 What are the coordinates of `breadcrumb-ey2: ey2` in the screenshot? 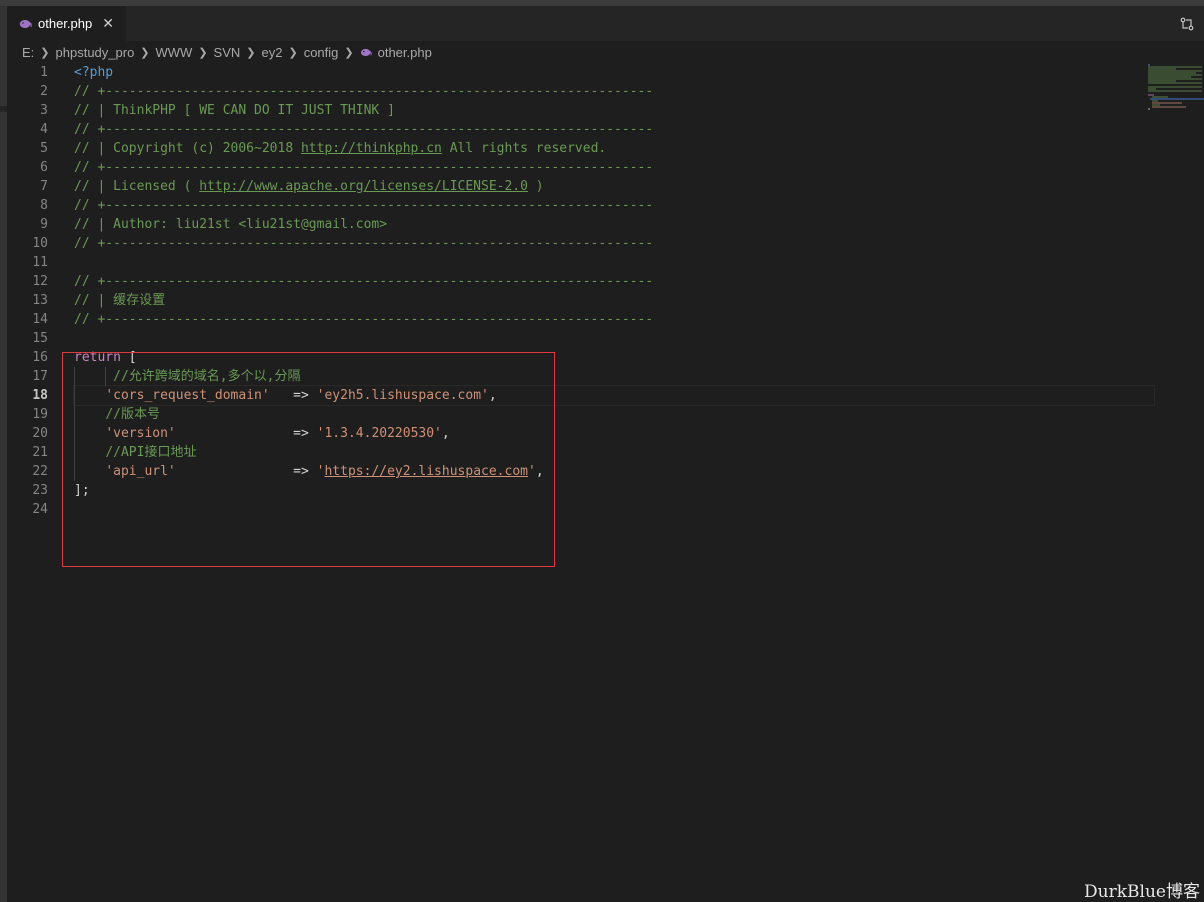 It's located at (272, 52).